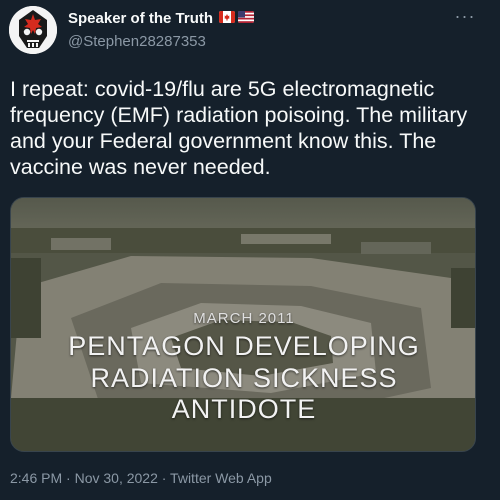 The width and height of the screenshot is (500, 500). What do you see at coordinates (244, 378) in the screenshot?
I see `media-caption-line: RADIATION SICKNESS` at bounding box center [244, 378].